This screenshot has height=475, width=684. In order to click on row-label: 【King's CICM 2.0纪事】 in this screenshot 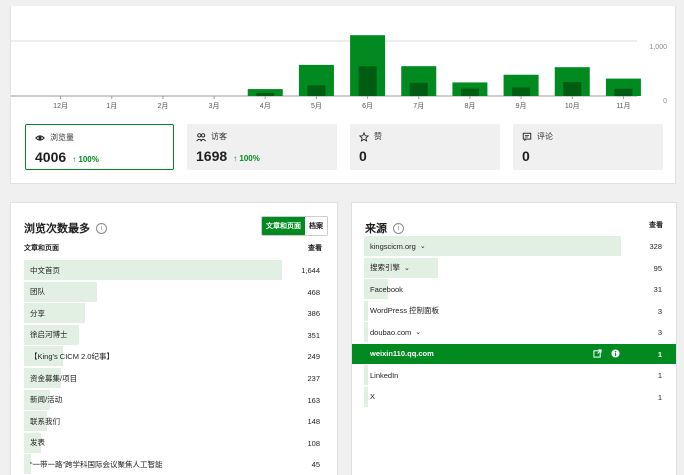, I will do `click(72, 356)`.